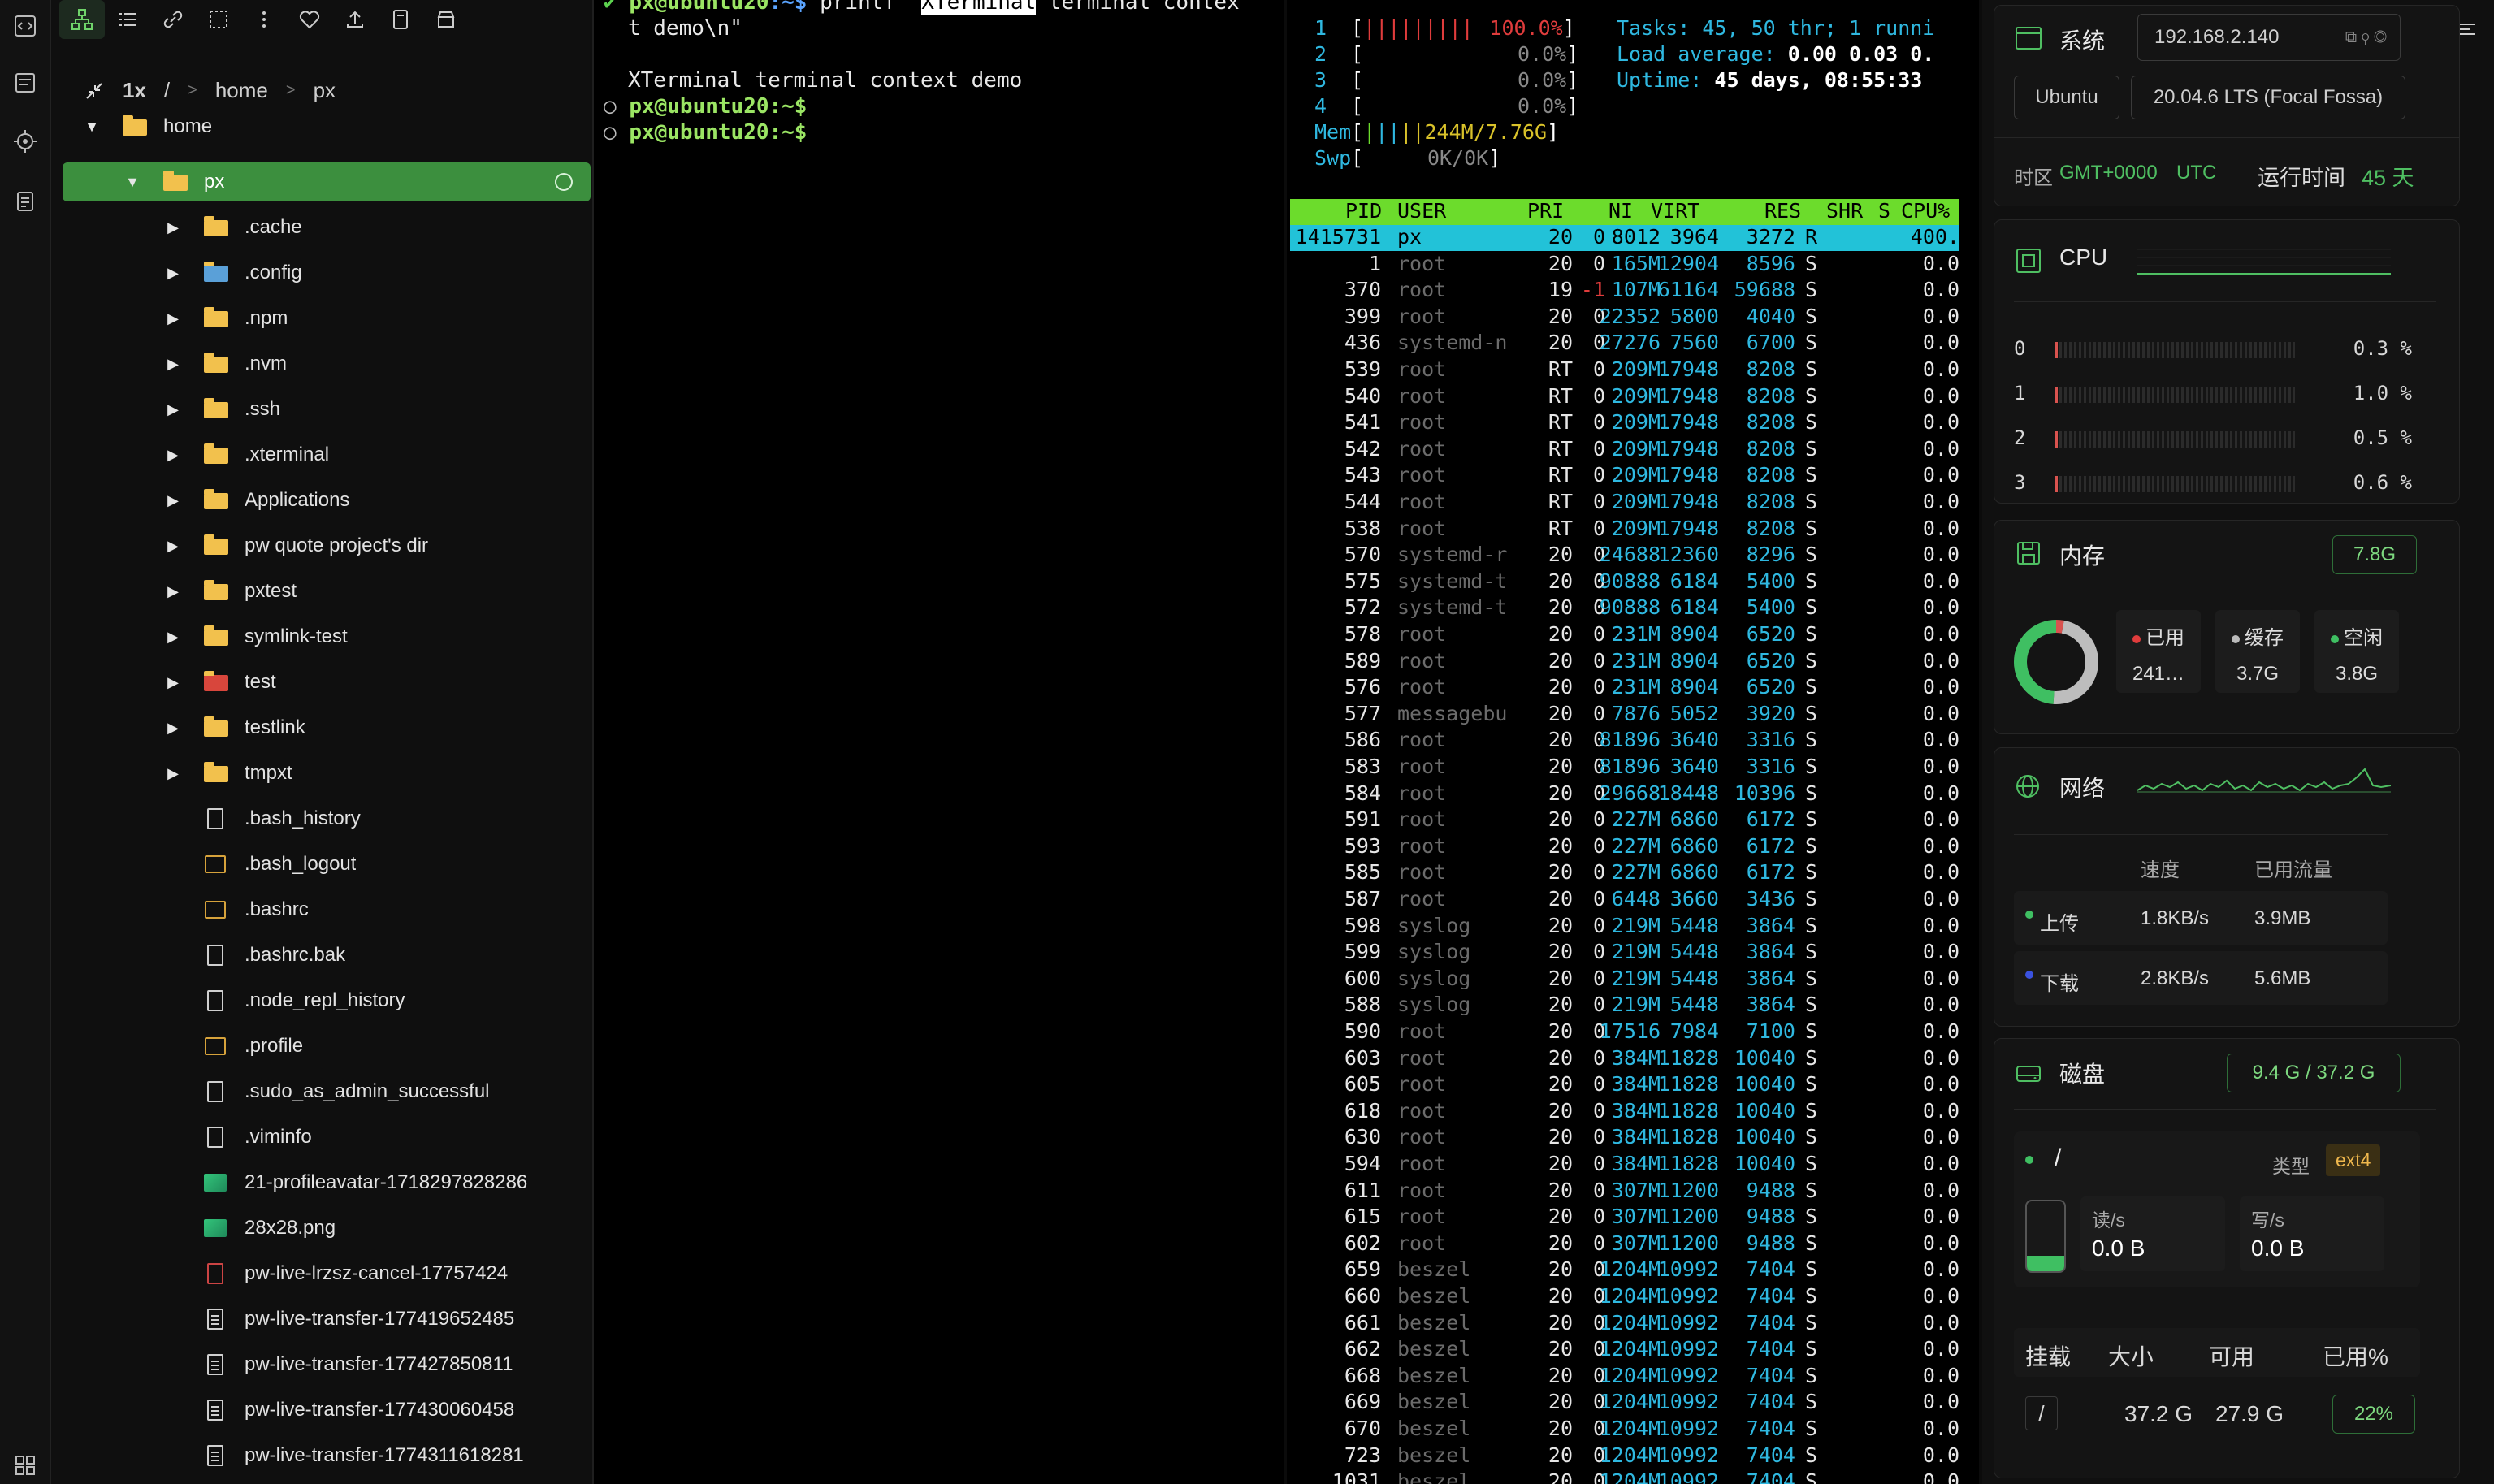 The width and height of the screenshot is (2494, 1484). Describe the element at coordinates (1845, 211) in the screenshot. I see `htop-column-header: SHR` at that location.